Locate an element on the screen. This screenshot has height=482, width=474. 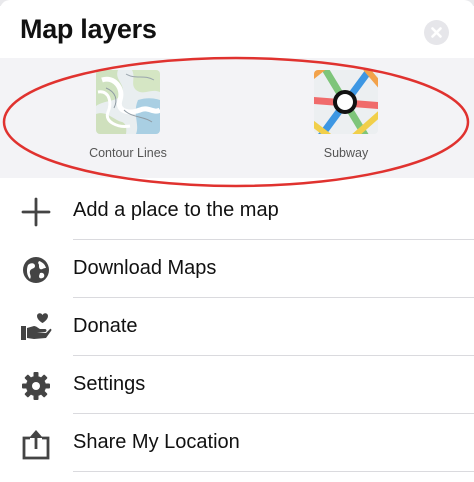
share-icon is located at coordinates (36, 445).